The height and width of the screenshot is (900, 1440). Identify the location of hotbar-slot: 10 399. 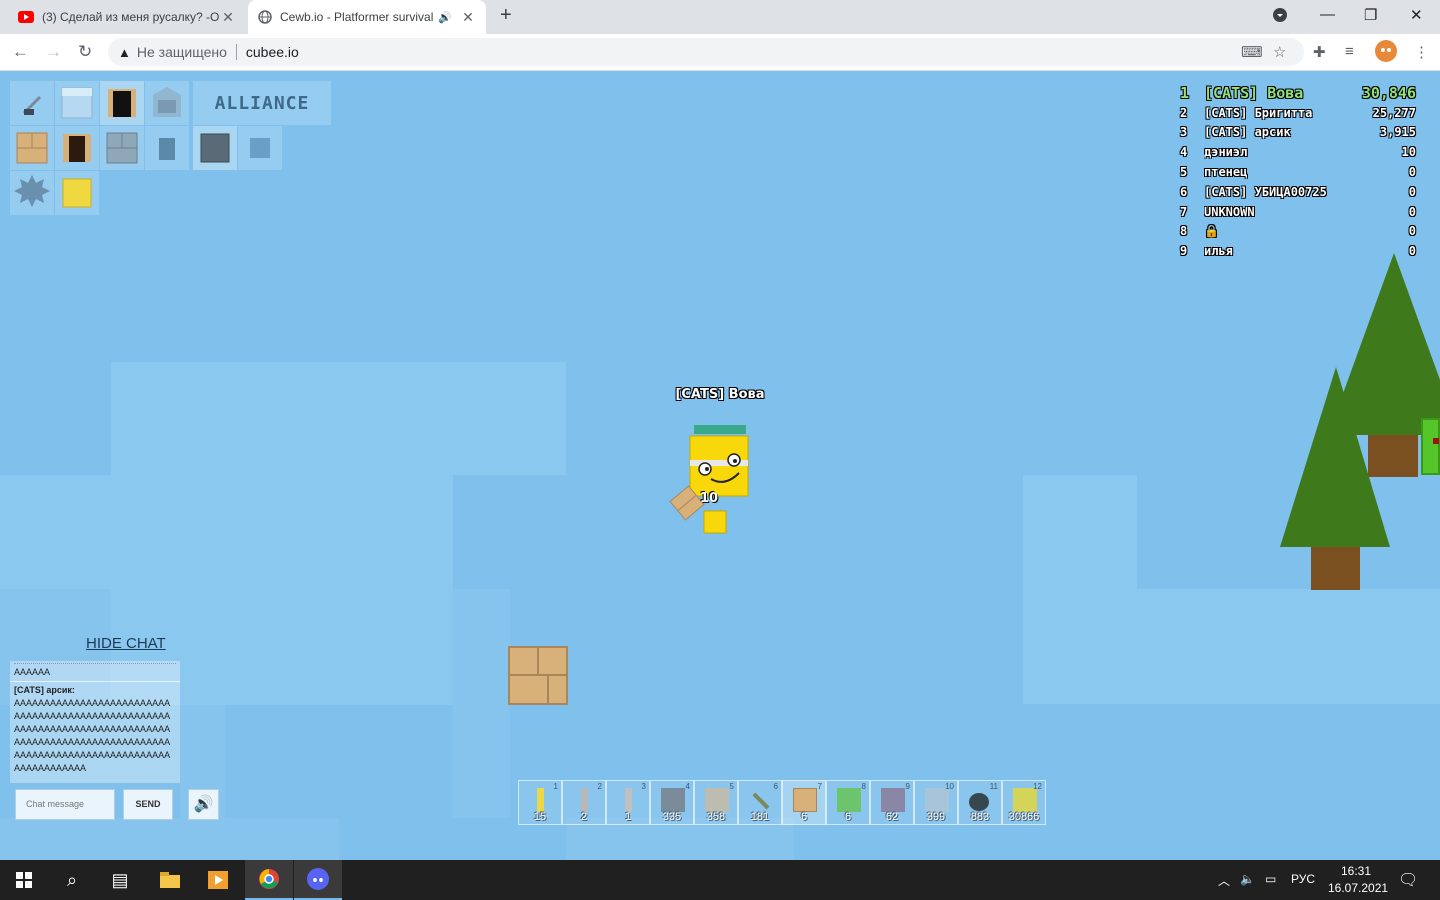
(936, 802).